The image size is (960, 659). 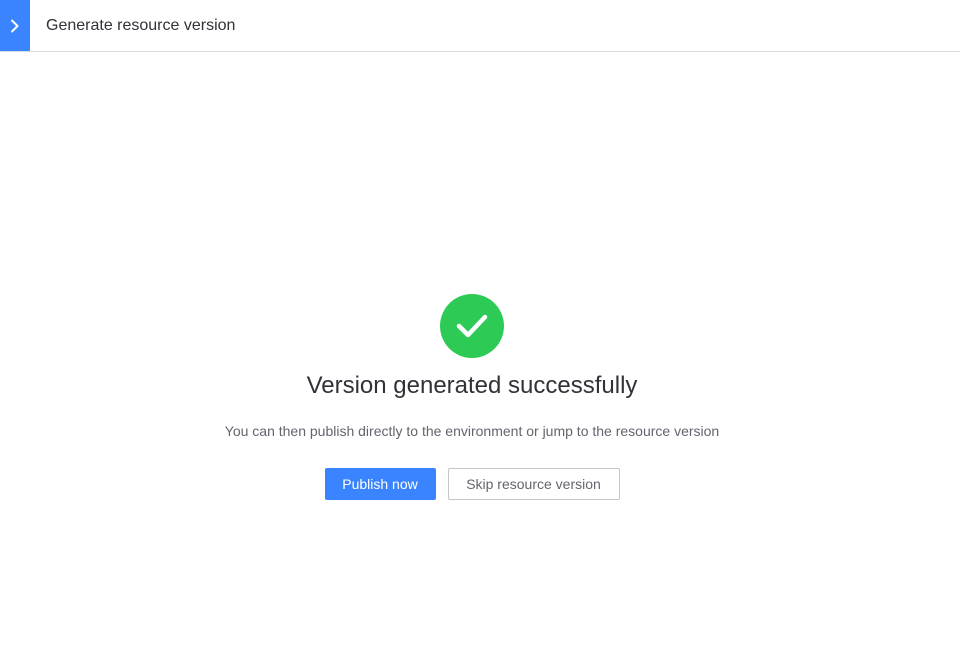 What do you see at coordinates (380, 484) in the screenshot?
I see `publish-now-button: Publish now` at bounding box center [380, 484].